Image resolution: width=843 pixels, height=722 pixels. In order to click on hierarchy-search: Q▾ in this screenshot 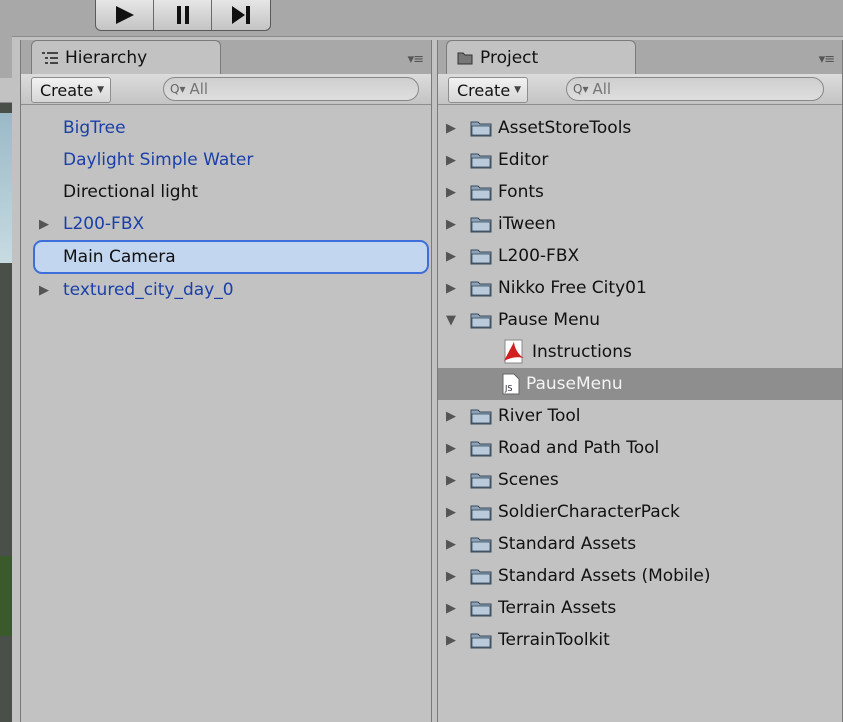, I will do `click(291, 89)`.